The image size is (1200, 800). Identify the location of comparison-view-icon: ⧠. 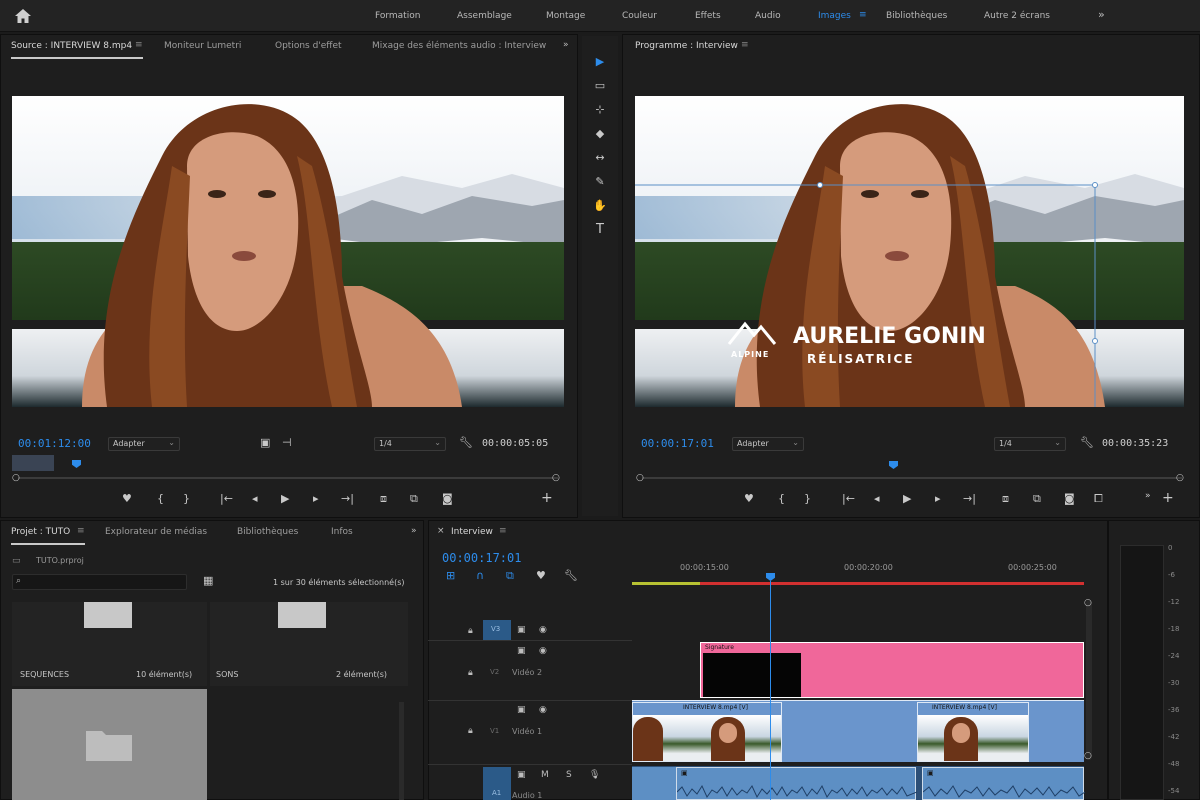
(1098, 499).